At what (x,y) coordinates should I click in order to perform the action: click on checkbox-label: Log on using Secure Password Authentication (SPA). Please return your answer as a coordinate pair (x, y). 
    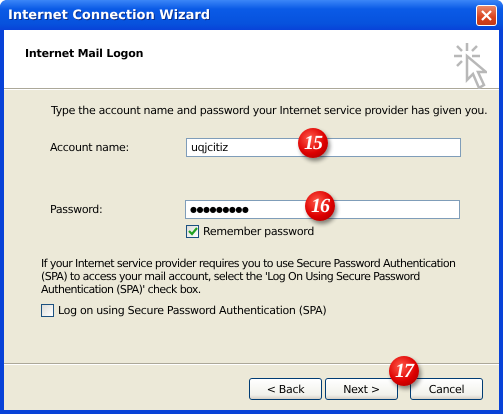
    Looking at the image, I should click on (192, 310).